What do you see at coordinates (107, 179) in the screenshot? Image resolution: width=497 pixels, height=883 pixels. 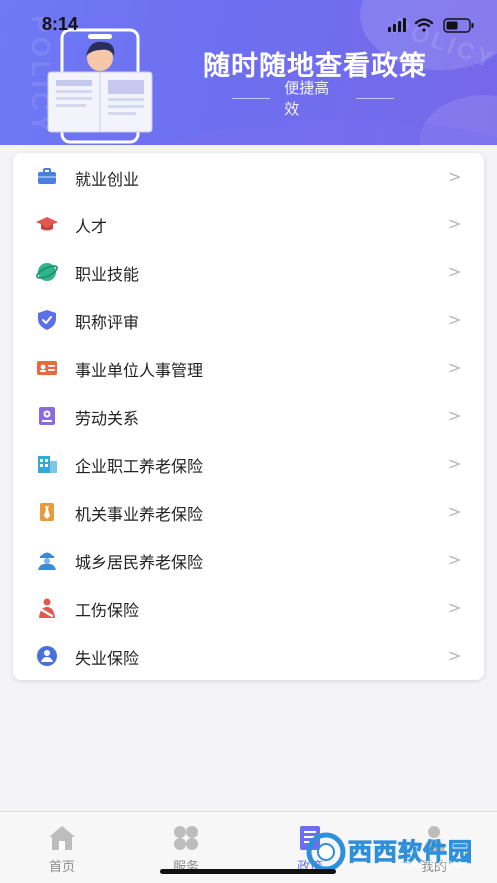 I see `list-item-label: 就业创业` at bounding box center [107, 179].